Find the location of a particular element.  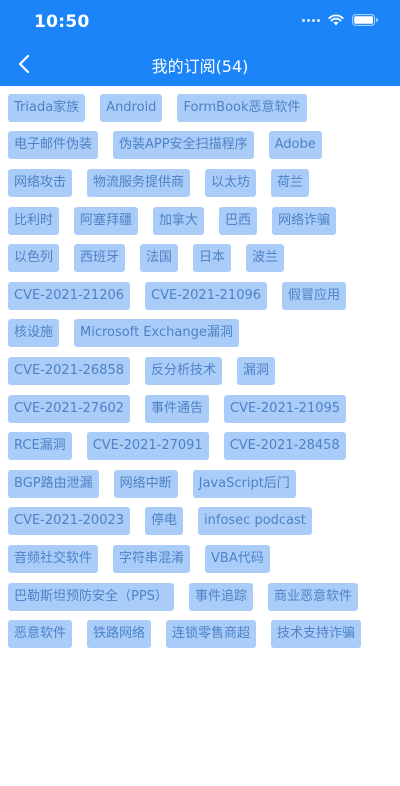

tag-row: CVE-2021-27602 事件通告 CVE-2021-21095 is located at coordinates (203, 409).